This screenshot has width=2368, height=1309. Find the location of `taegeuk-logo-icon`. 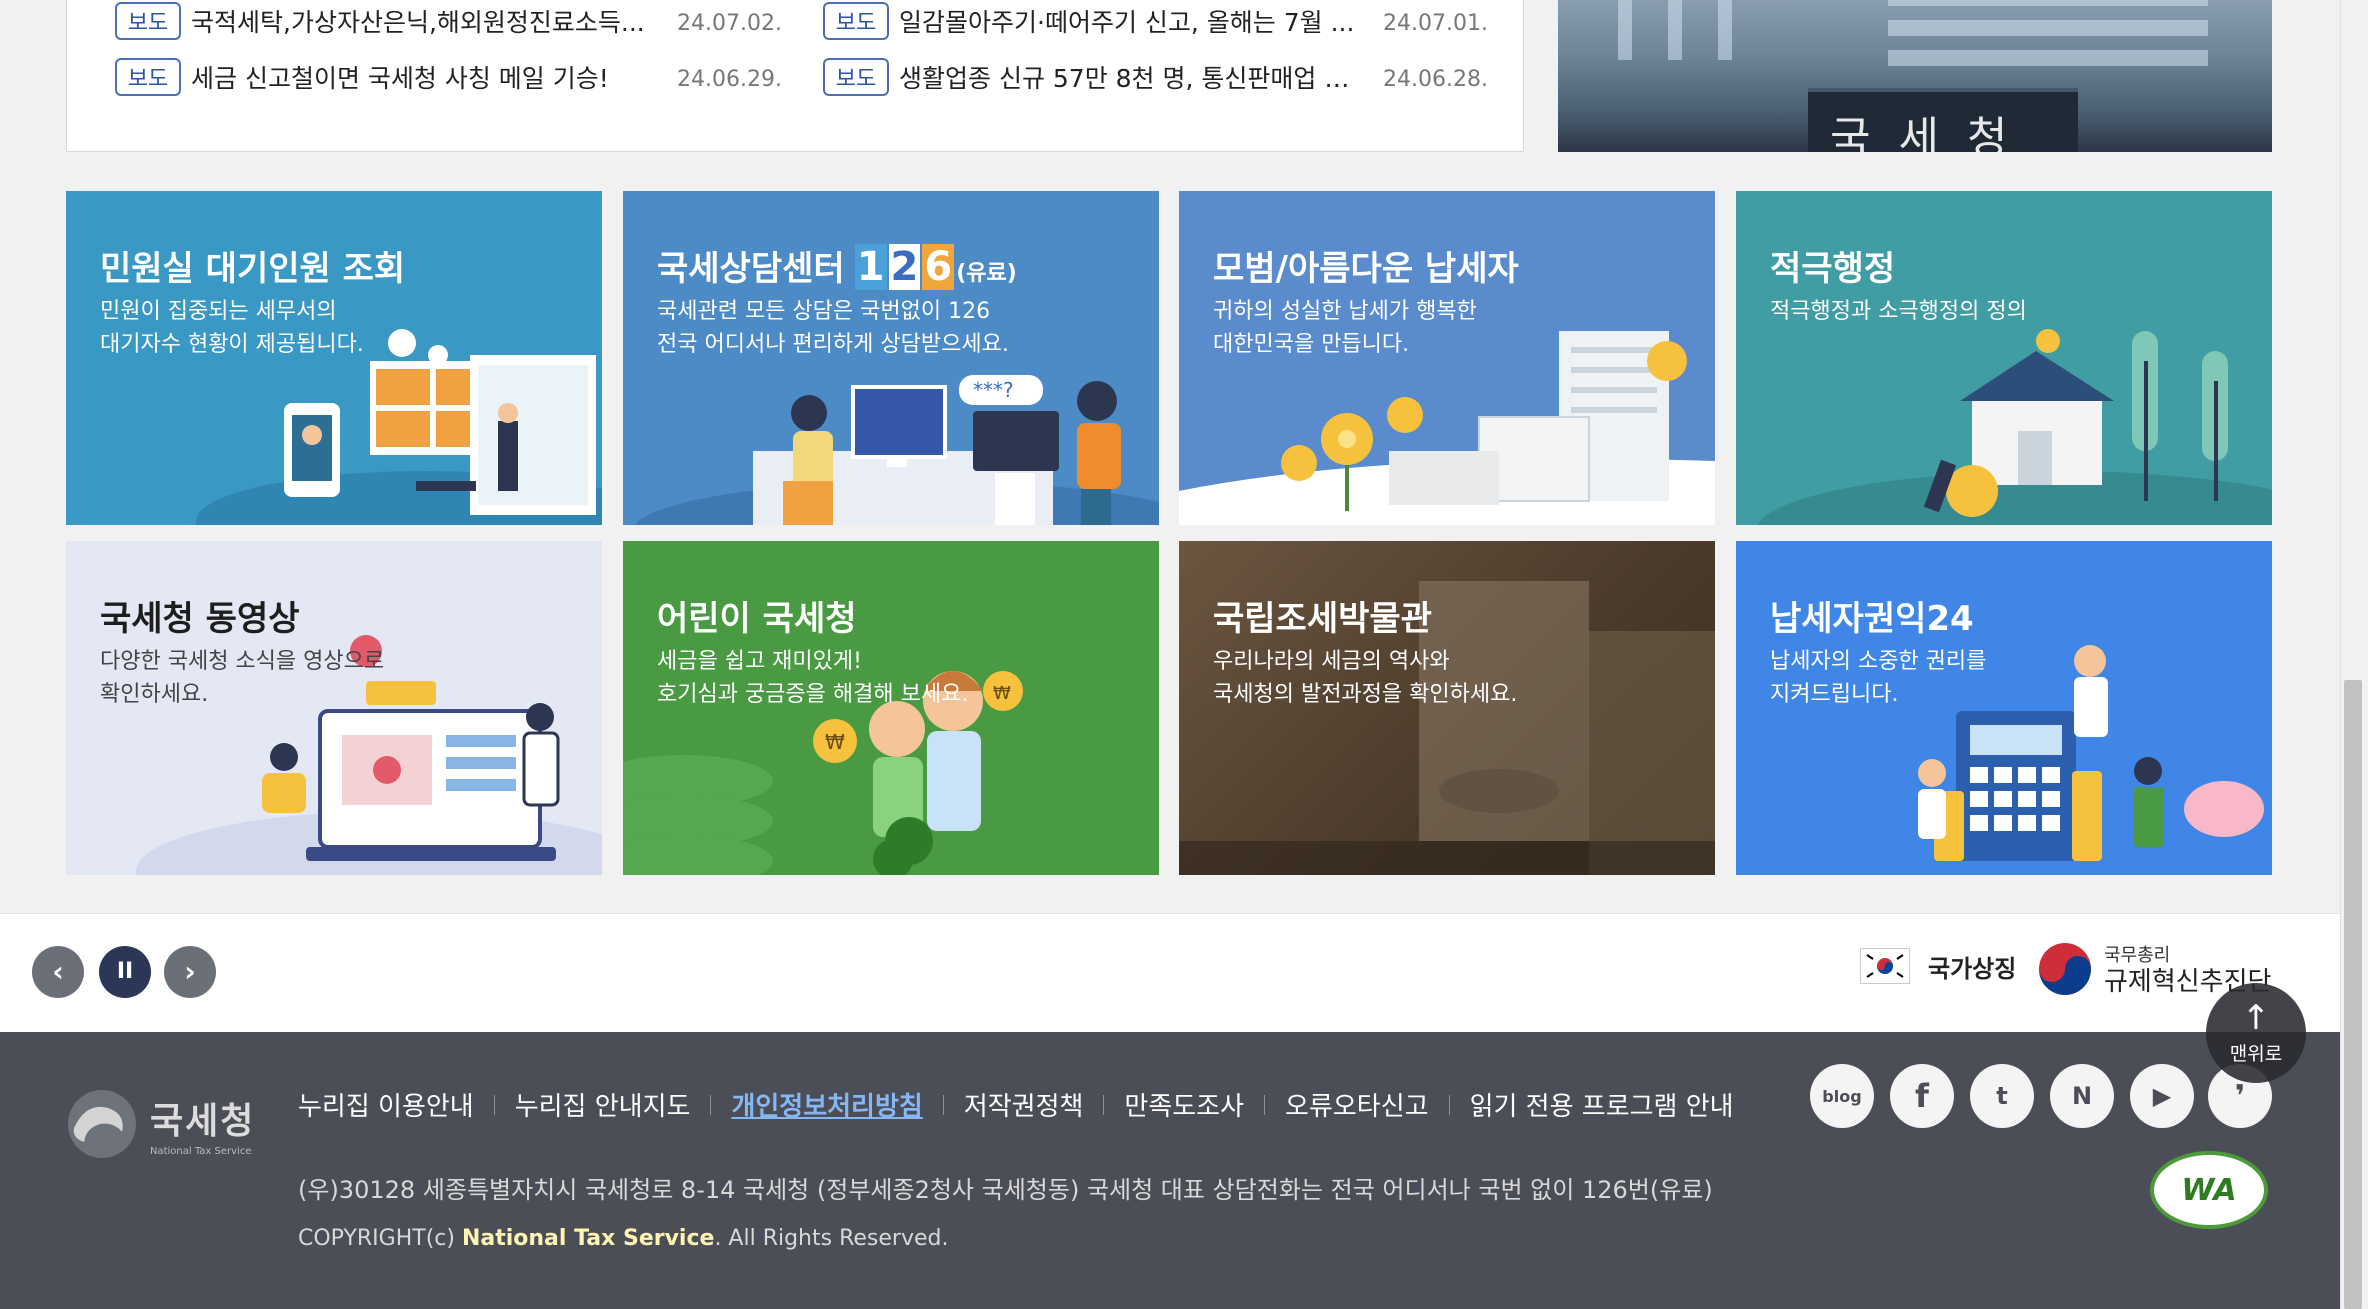

taegeuk-logo-icon is located at coordinates (2065, 969).